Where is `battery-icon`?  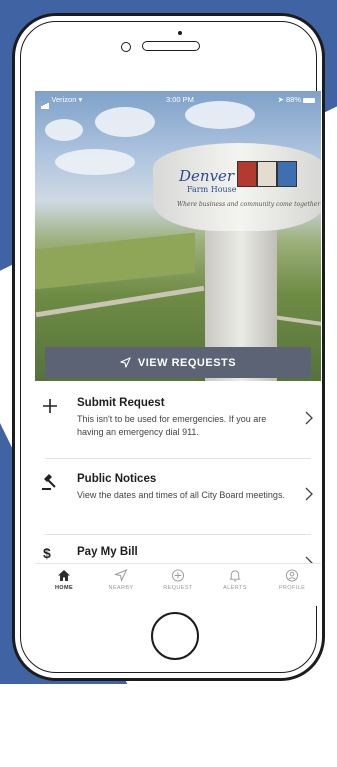 battery-icon is located at coordinates (309, 100).